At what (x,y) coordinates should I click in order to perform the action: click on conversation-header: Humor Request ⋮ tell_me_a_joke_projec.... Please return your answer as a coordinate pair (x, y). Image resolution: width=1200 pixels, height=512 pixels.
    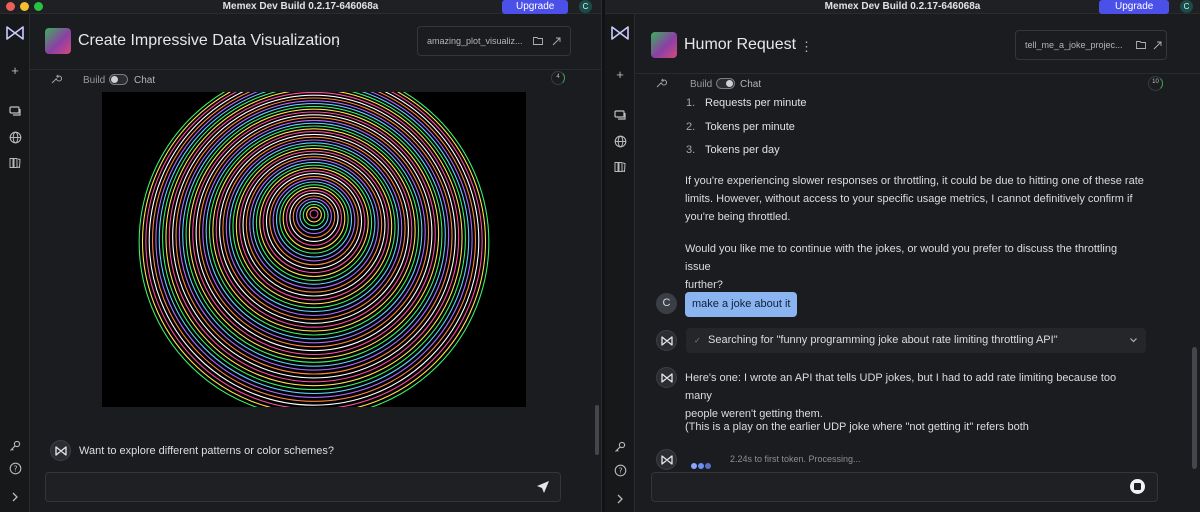
    Looking at the image, I should click on (917, 44).